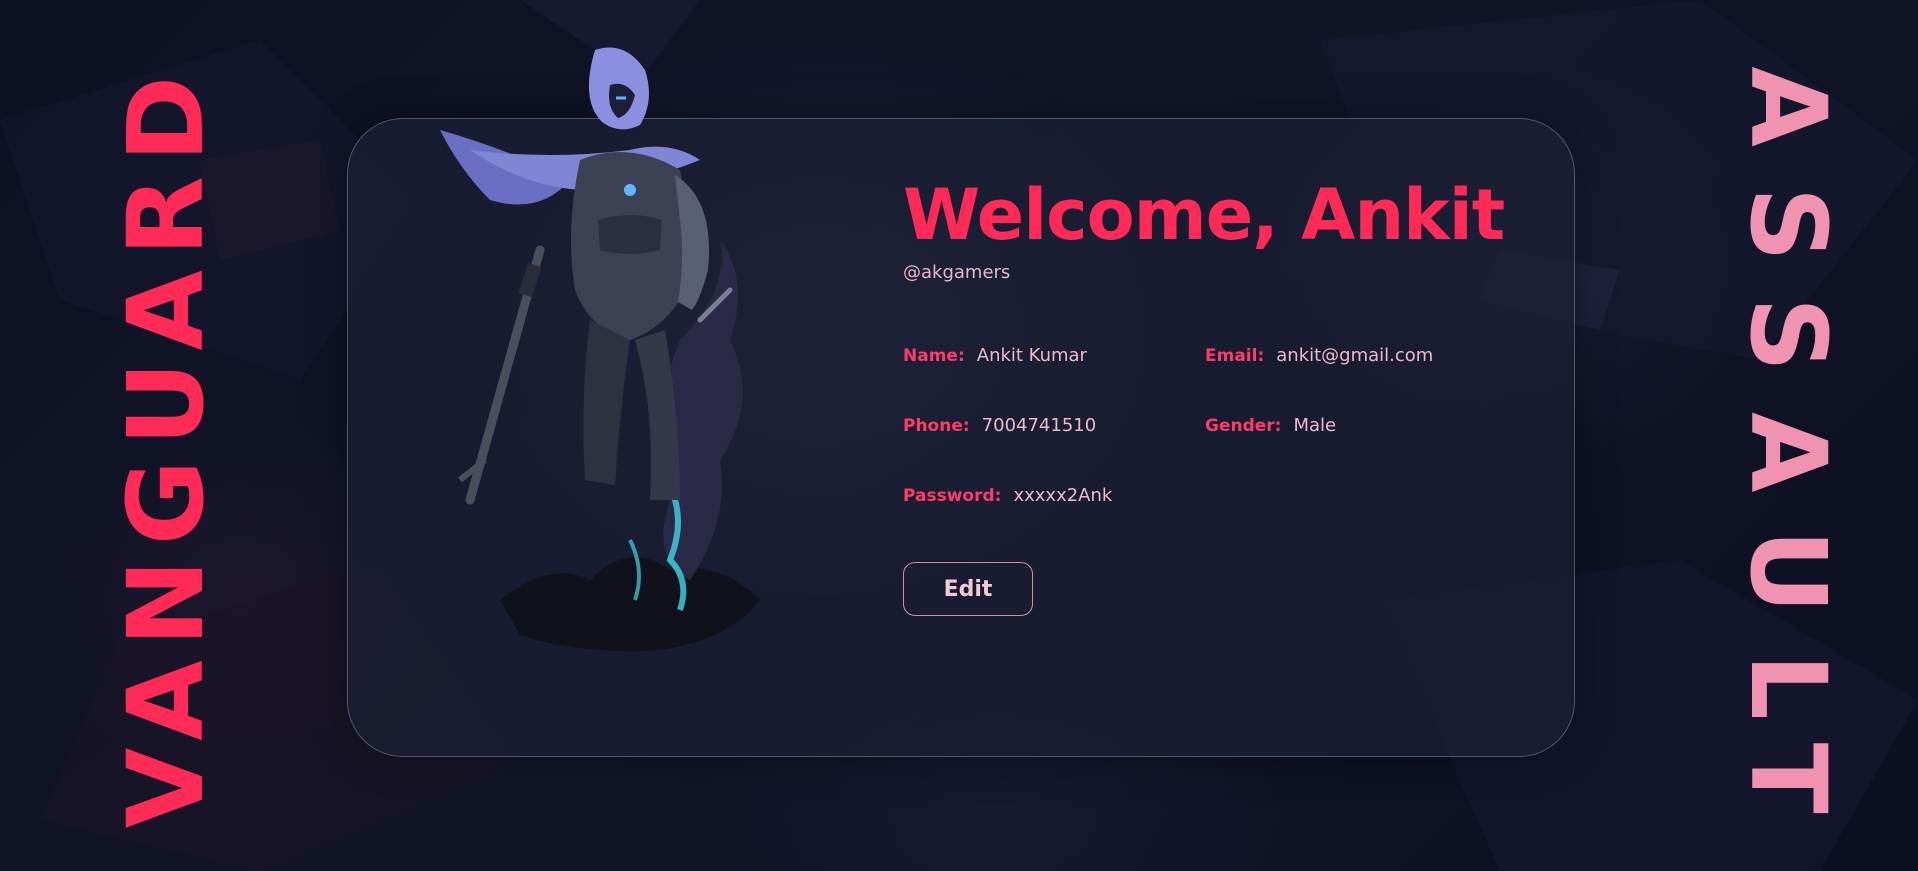 This screenshot has width=1918, height=871. Describe the element at coordinates (1788, 460) in the screenshot. I see `side-title-right: ASSAULT` at that location.